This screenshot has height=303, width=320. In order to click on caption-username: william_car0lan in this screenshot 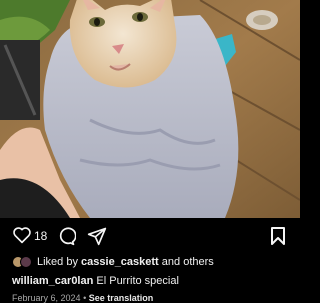, I will do `click(52, 281)`.